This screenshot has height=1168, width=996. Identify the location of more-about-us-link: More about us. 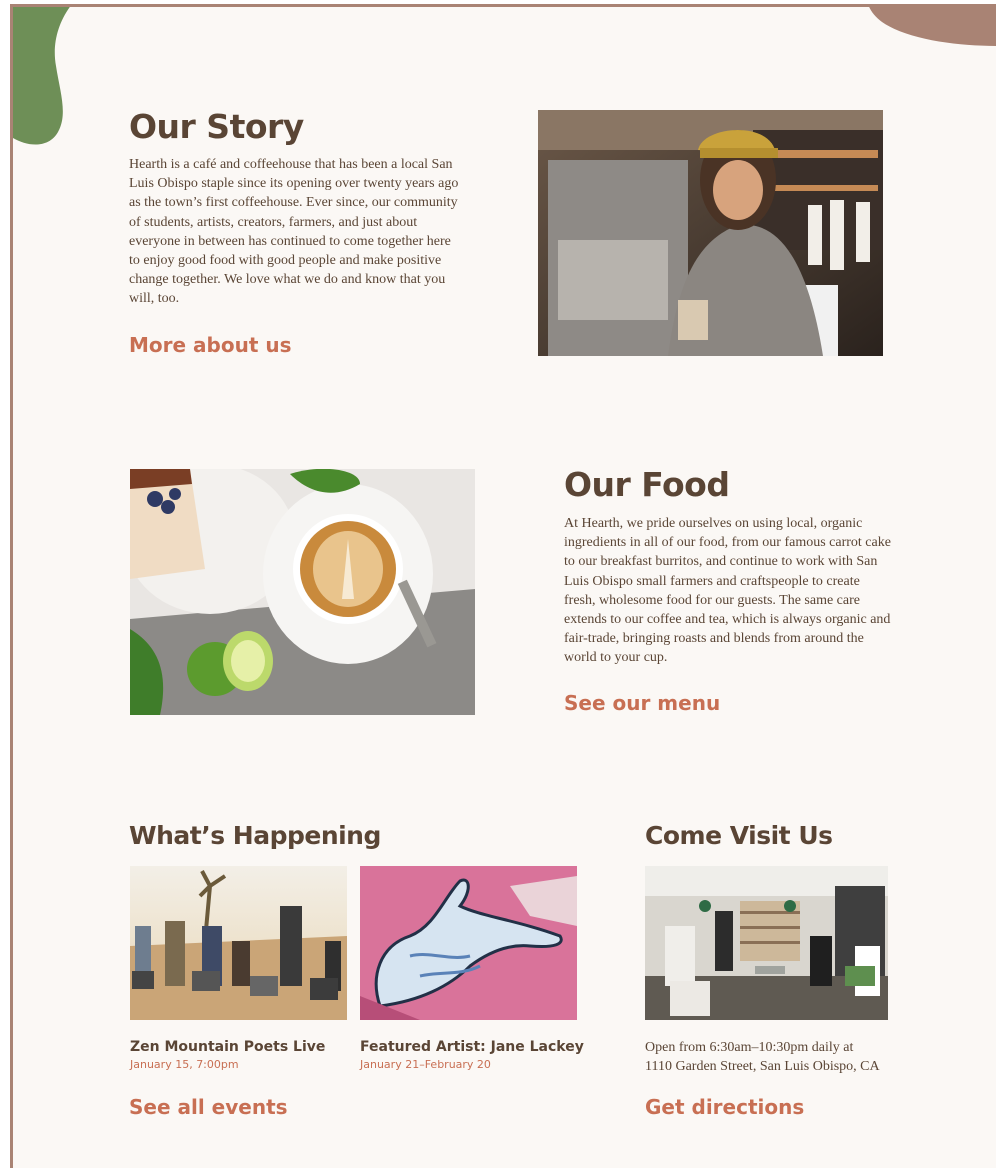
(210, 345).